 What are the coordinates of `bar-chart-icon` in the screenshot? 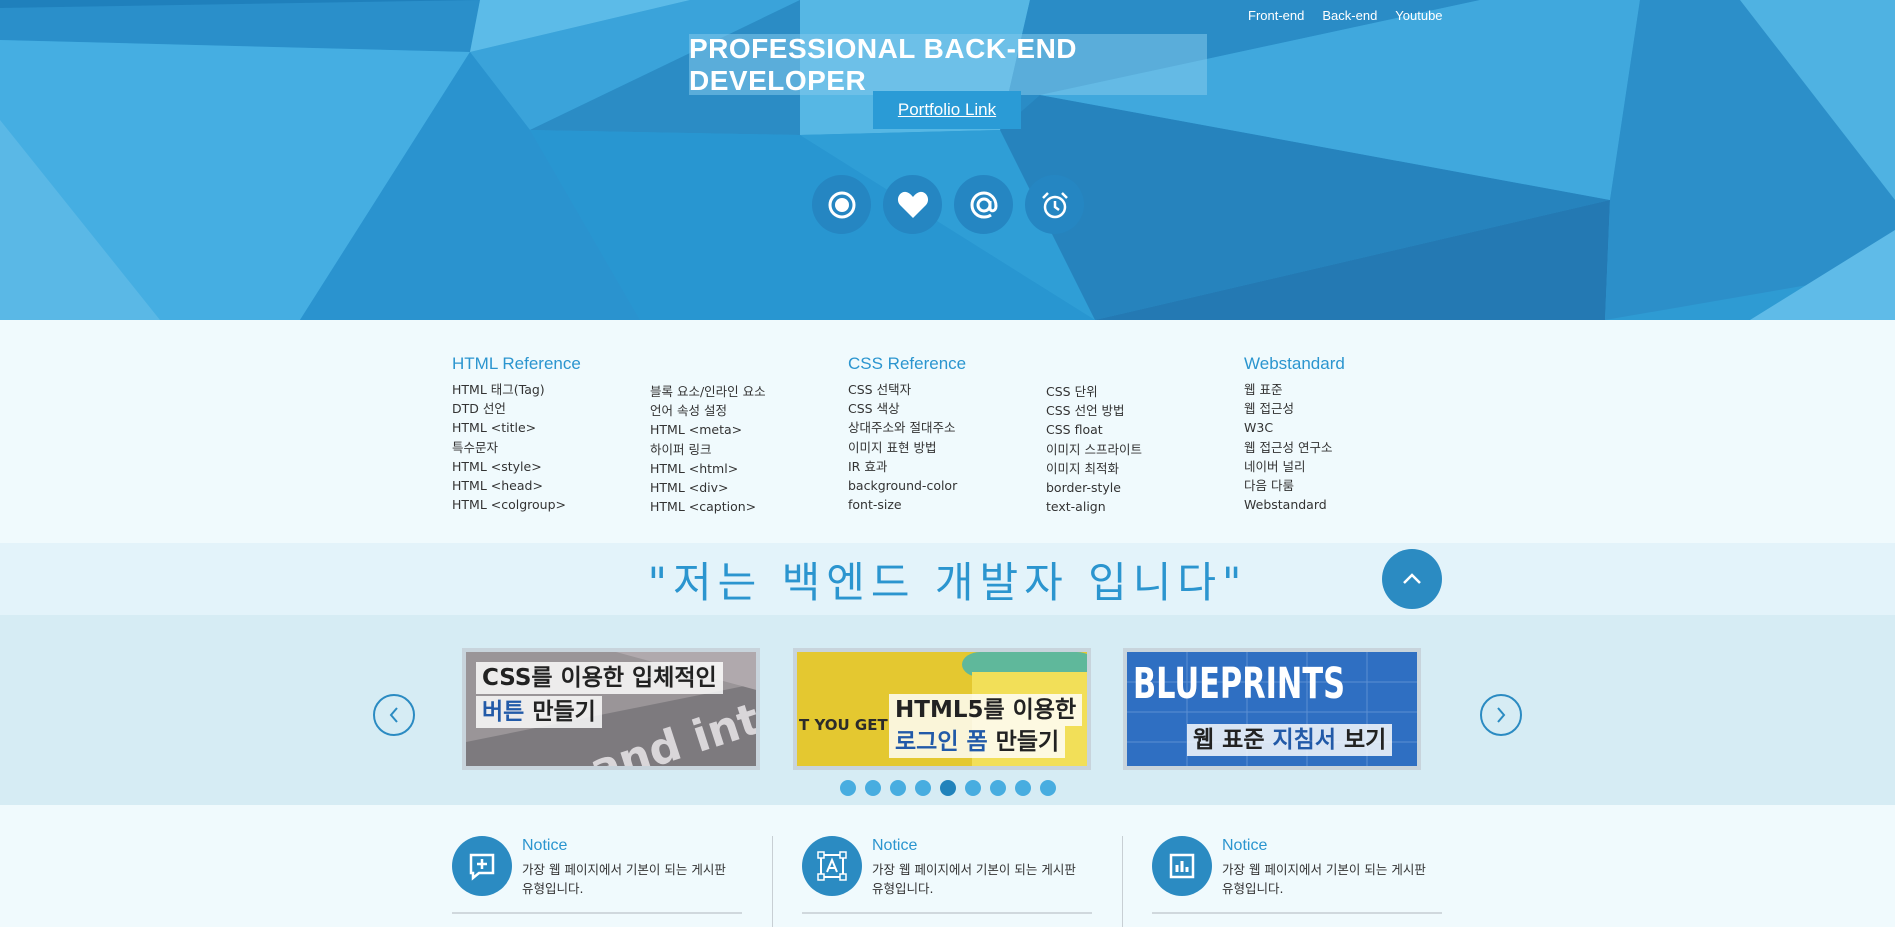 It's located at (1182, 866).